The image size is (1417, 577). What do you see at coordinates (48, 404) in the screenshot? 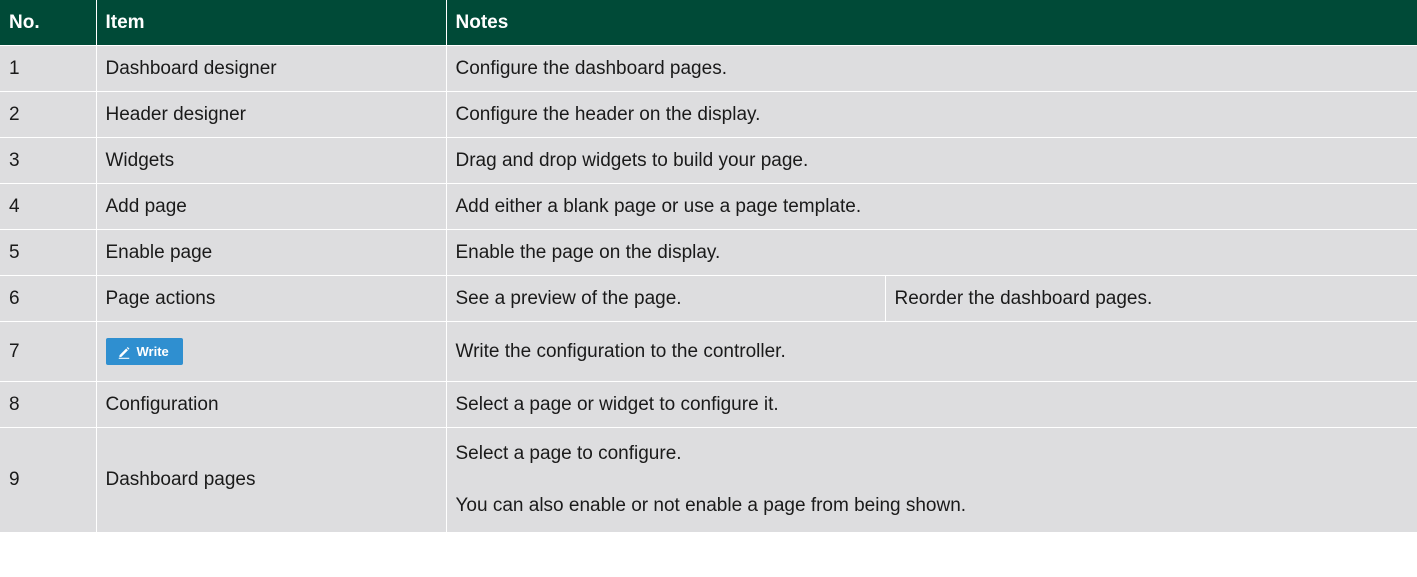
I see `row-number: 8` at bounding box center [48, 404].